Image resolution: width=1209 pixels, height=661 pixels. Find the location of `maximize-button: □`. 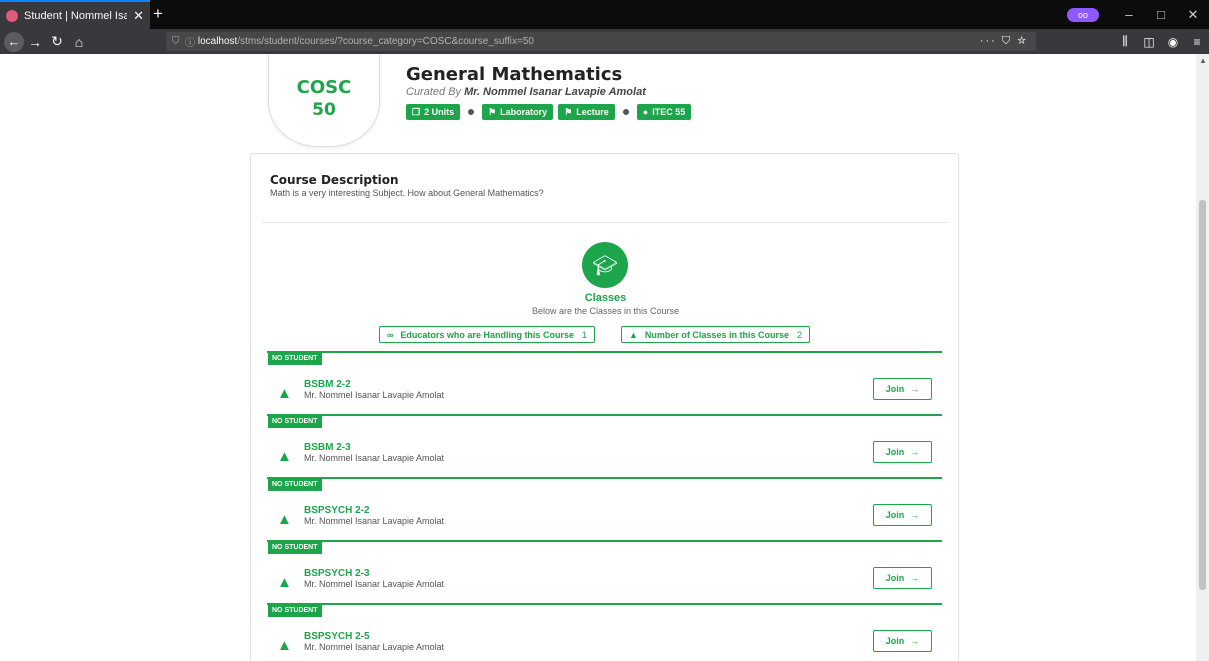

maximize-button: □ is located at coordinates (1161, 14).